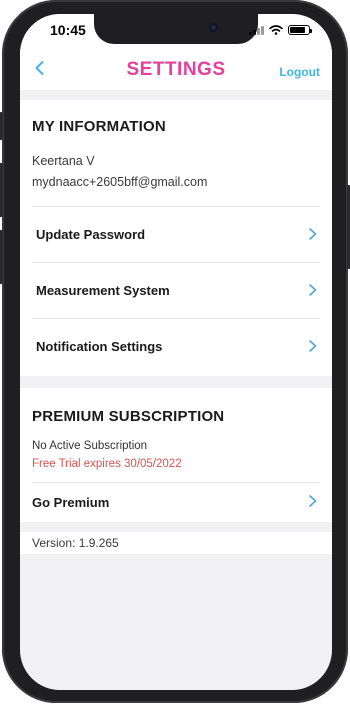  I want to click on user-email: mydnaacc+2605bff@gmail.com, so click(120, 182).